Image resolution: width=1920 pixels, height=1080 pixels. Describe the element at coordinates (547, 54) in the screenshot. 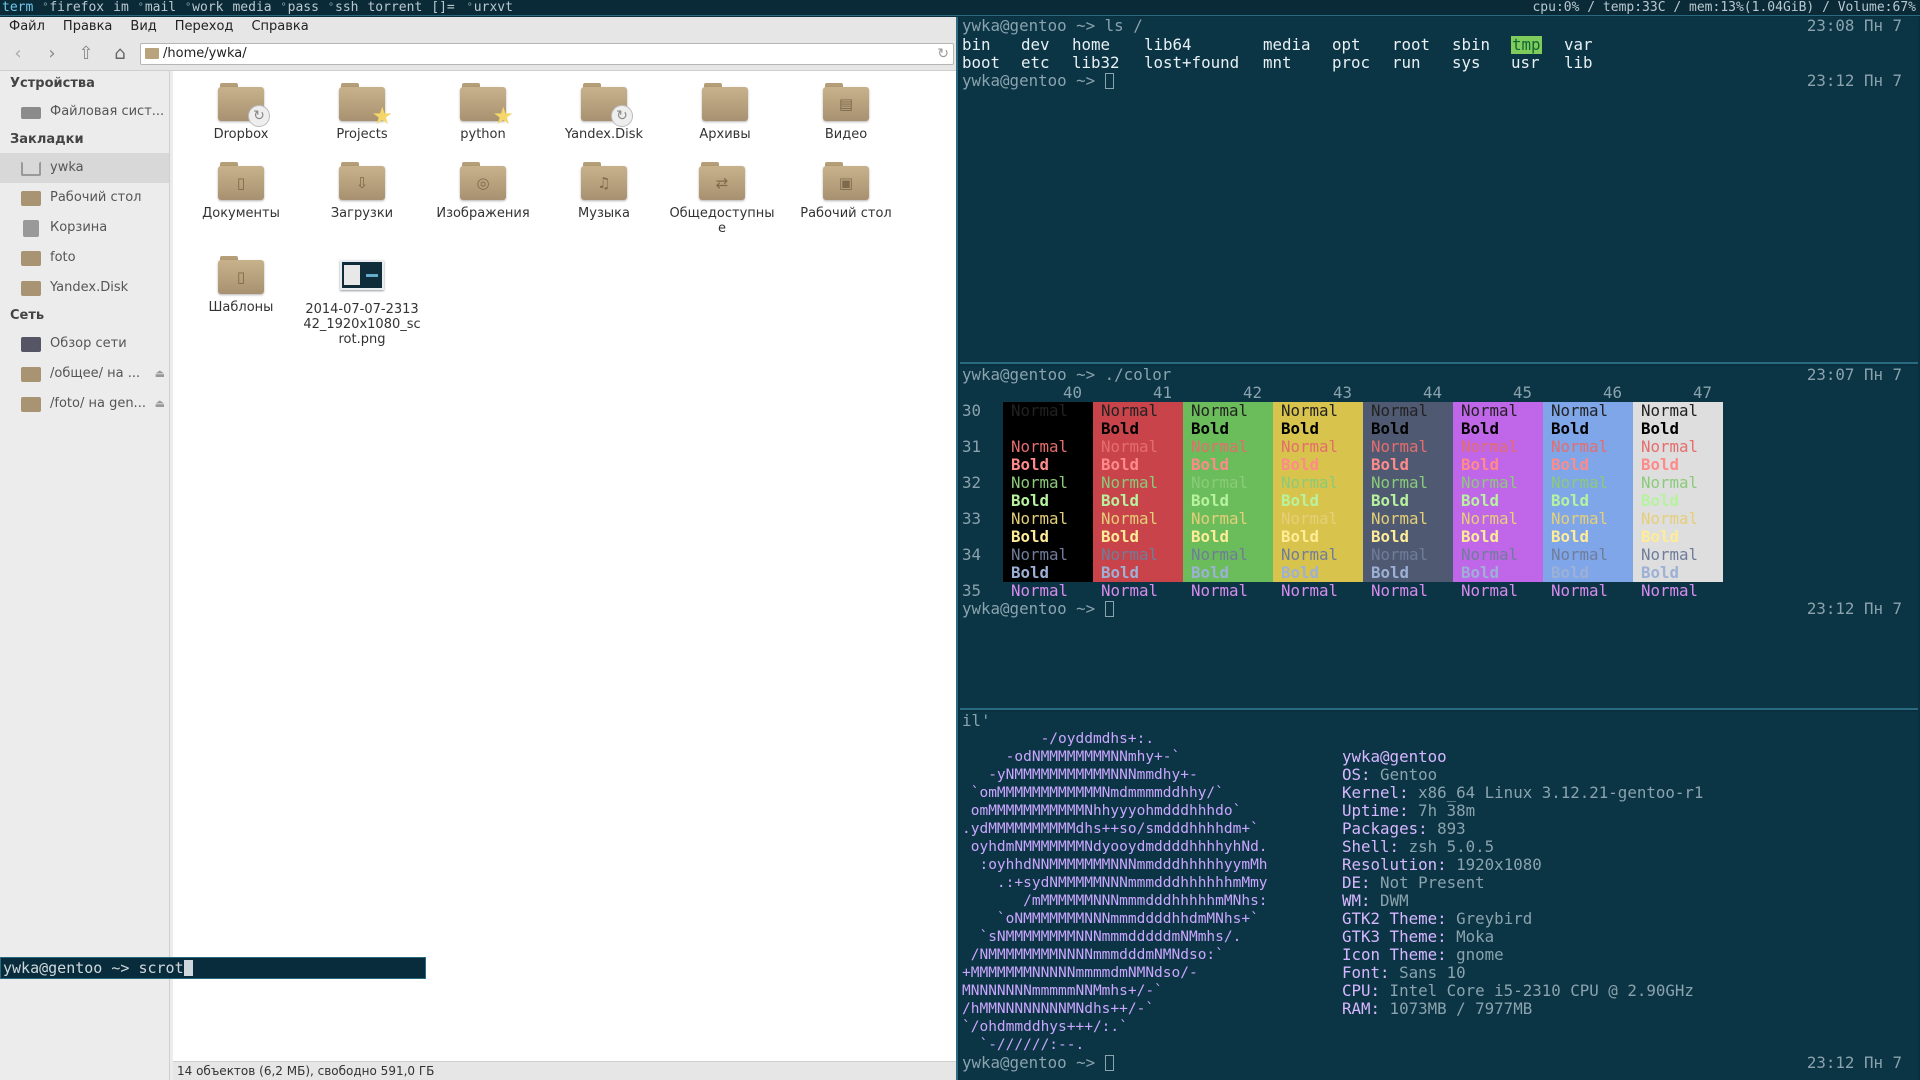

I see `location-bar: /home/ywka/ ↻` at that location.